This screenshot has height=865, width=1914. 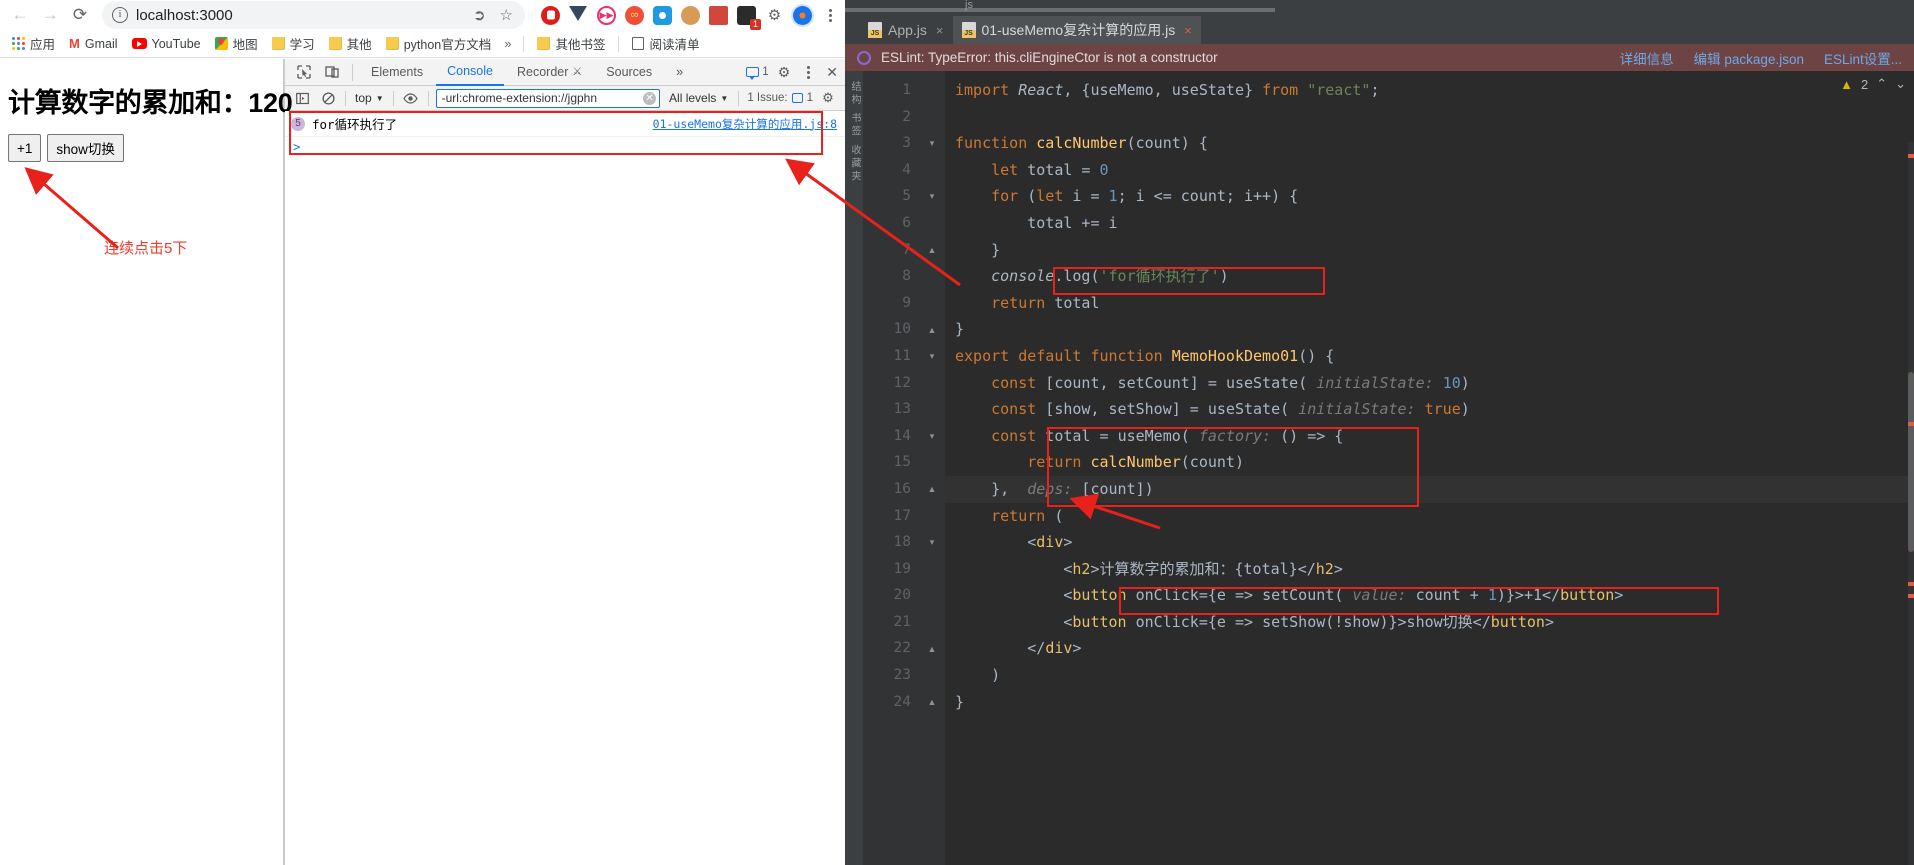 I want to click on dark-reader-extension-icon: 1, so click(x=749, y=17).